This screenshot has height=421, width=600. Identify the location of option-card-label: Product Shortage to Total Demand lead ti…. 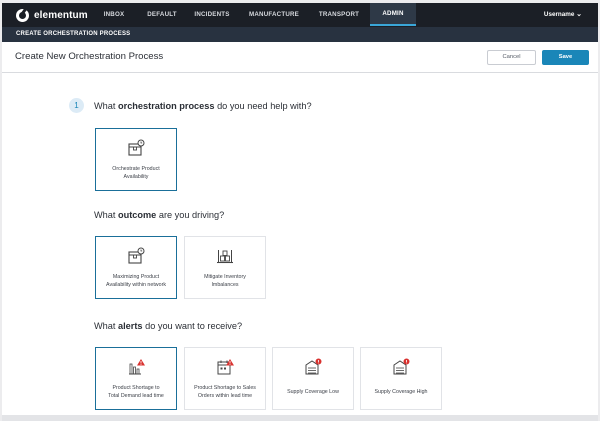
(136, 392).